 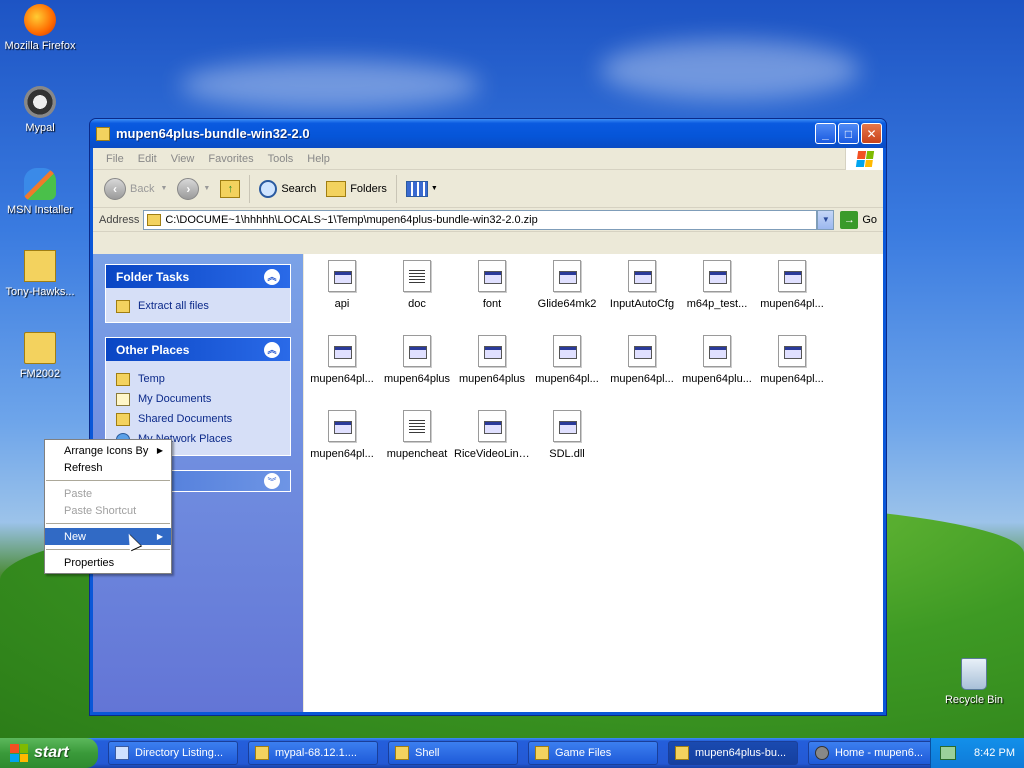 I want to click on other-places-header: Other Places ︽, so click(x=198, y=349).